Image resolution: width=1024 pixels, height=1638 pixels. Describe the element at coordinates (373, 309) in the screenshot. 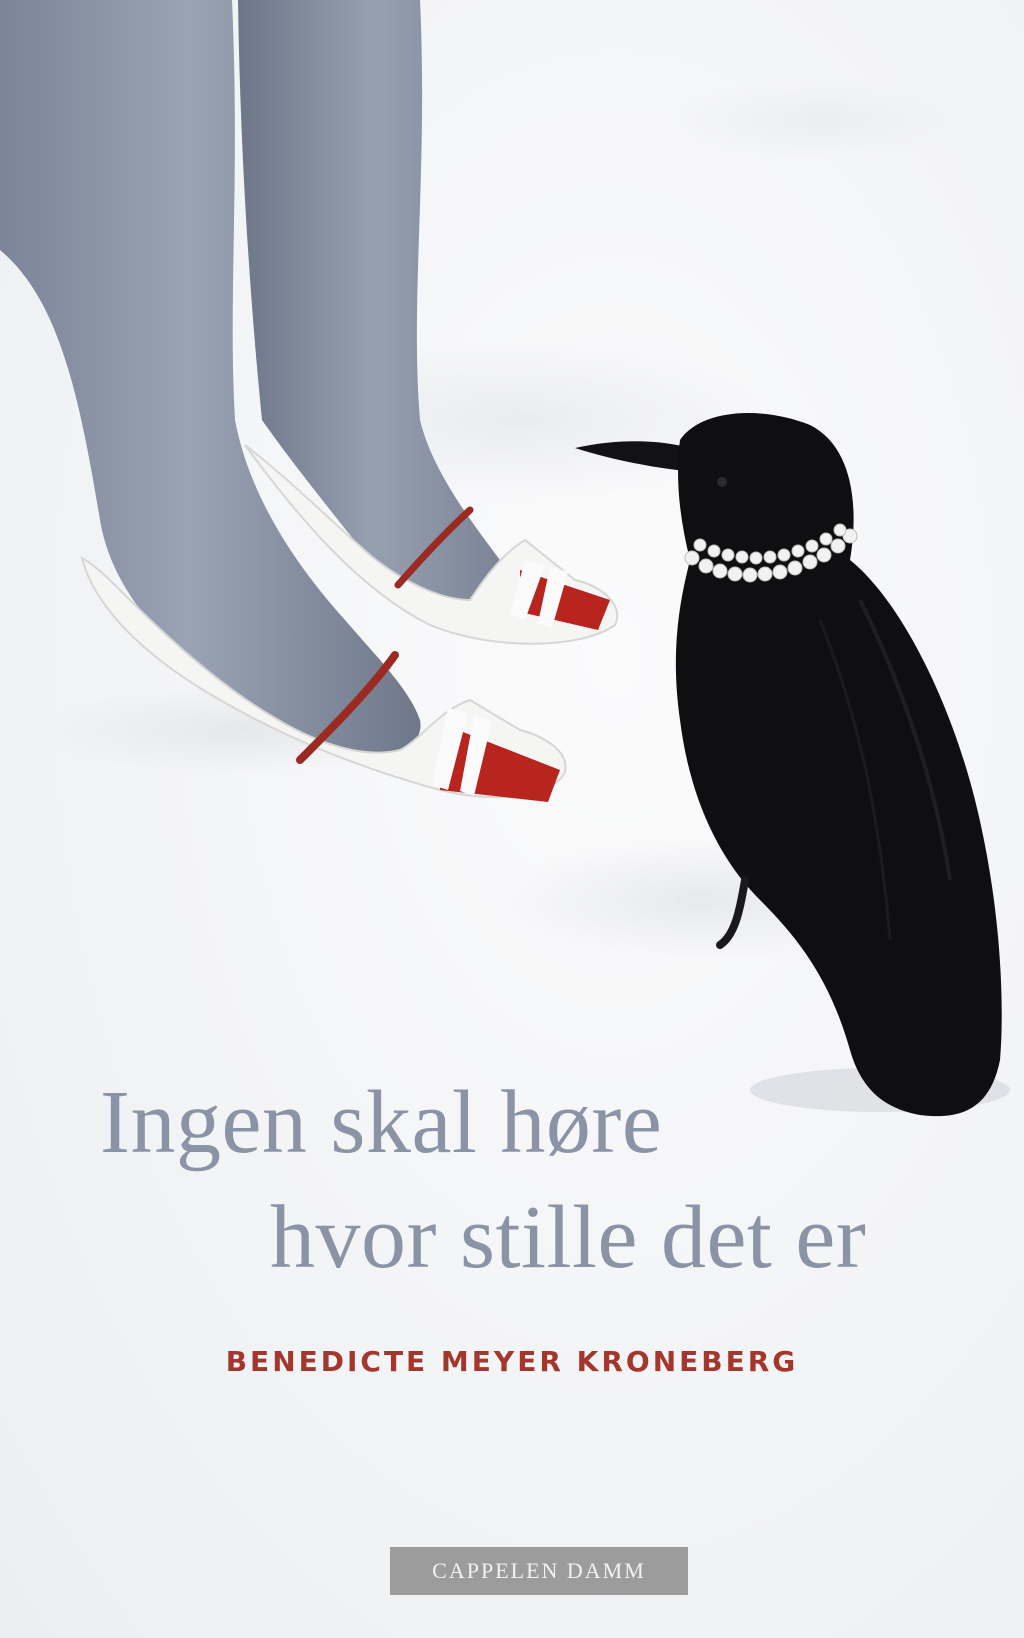

I see `leg-back` at that location.